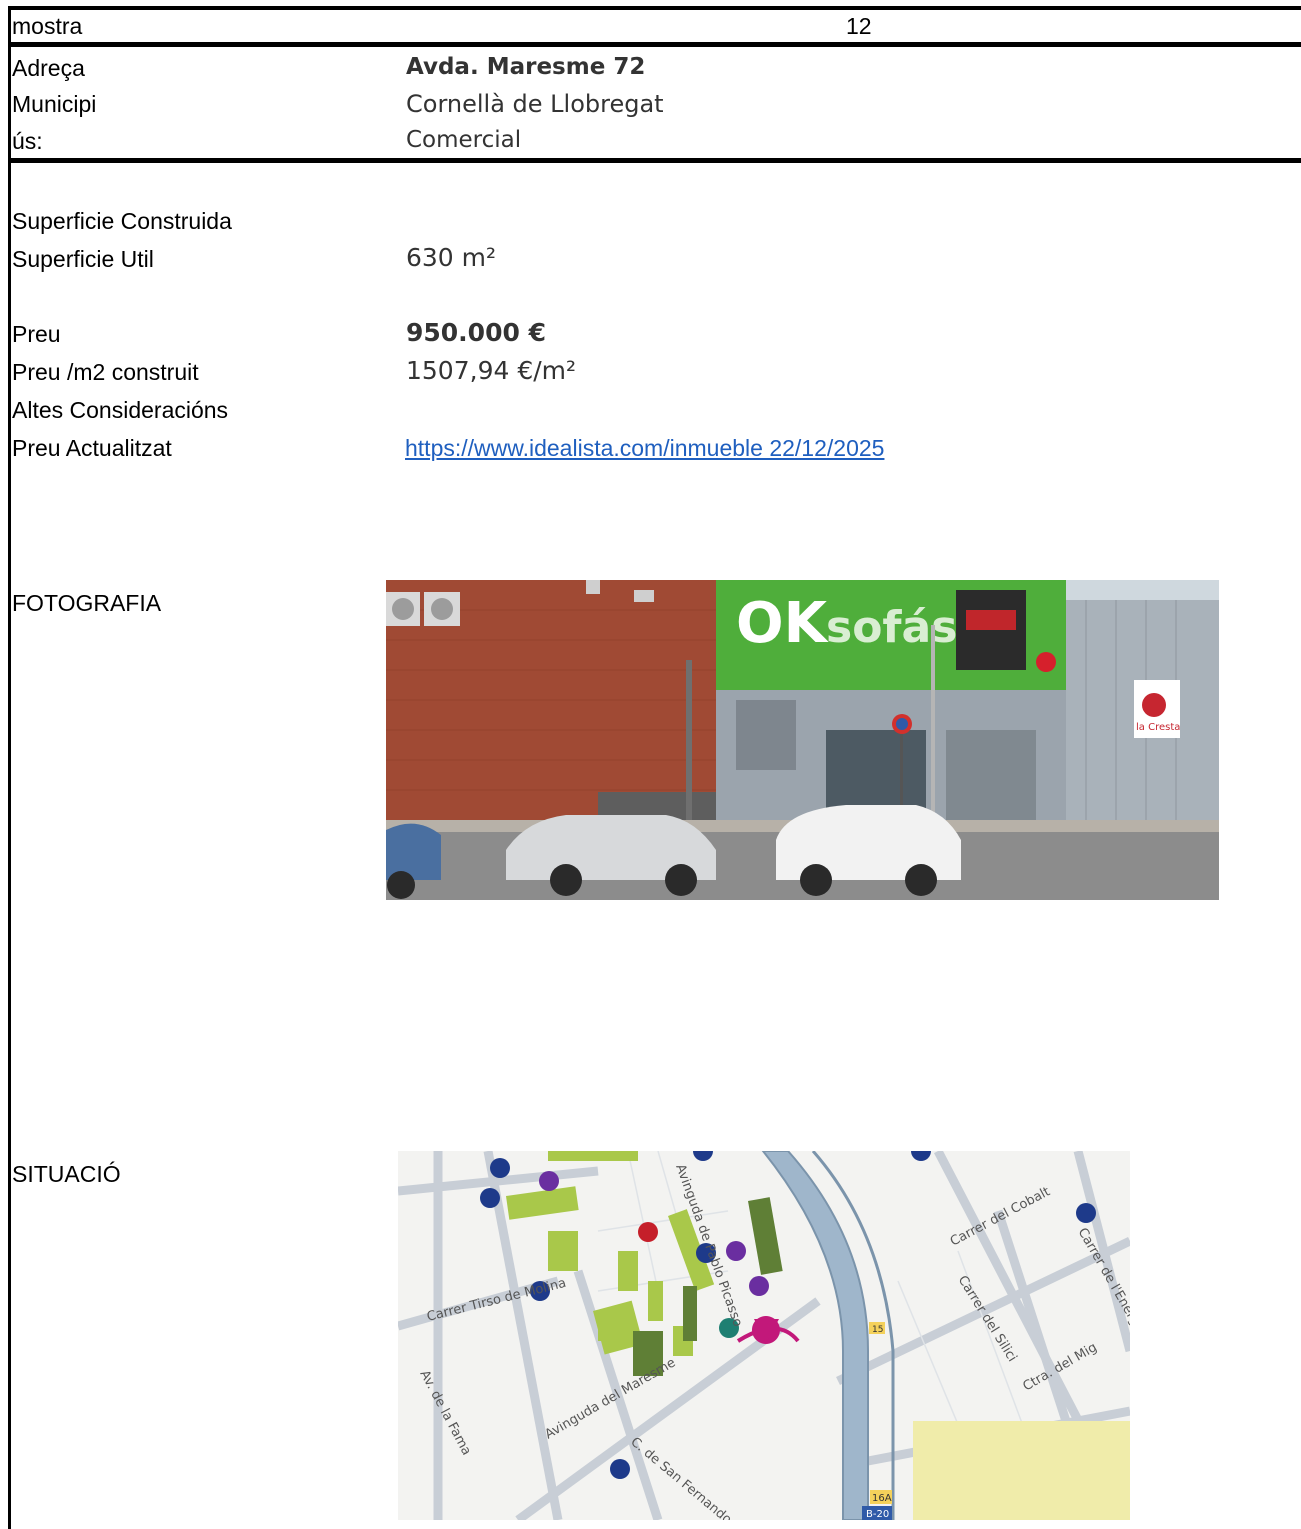  Describe the element at coordinates (859, 26) in the screenshot. I see `sample-number: 12` at that location.